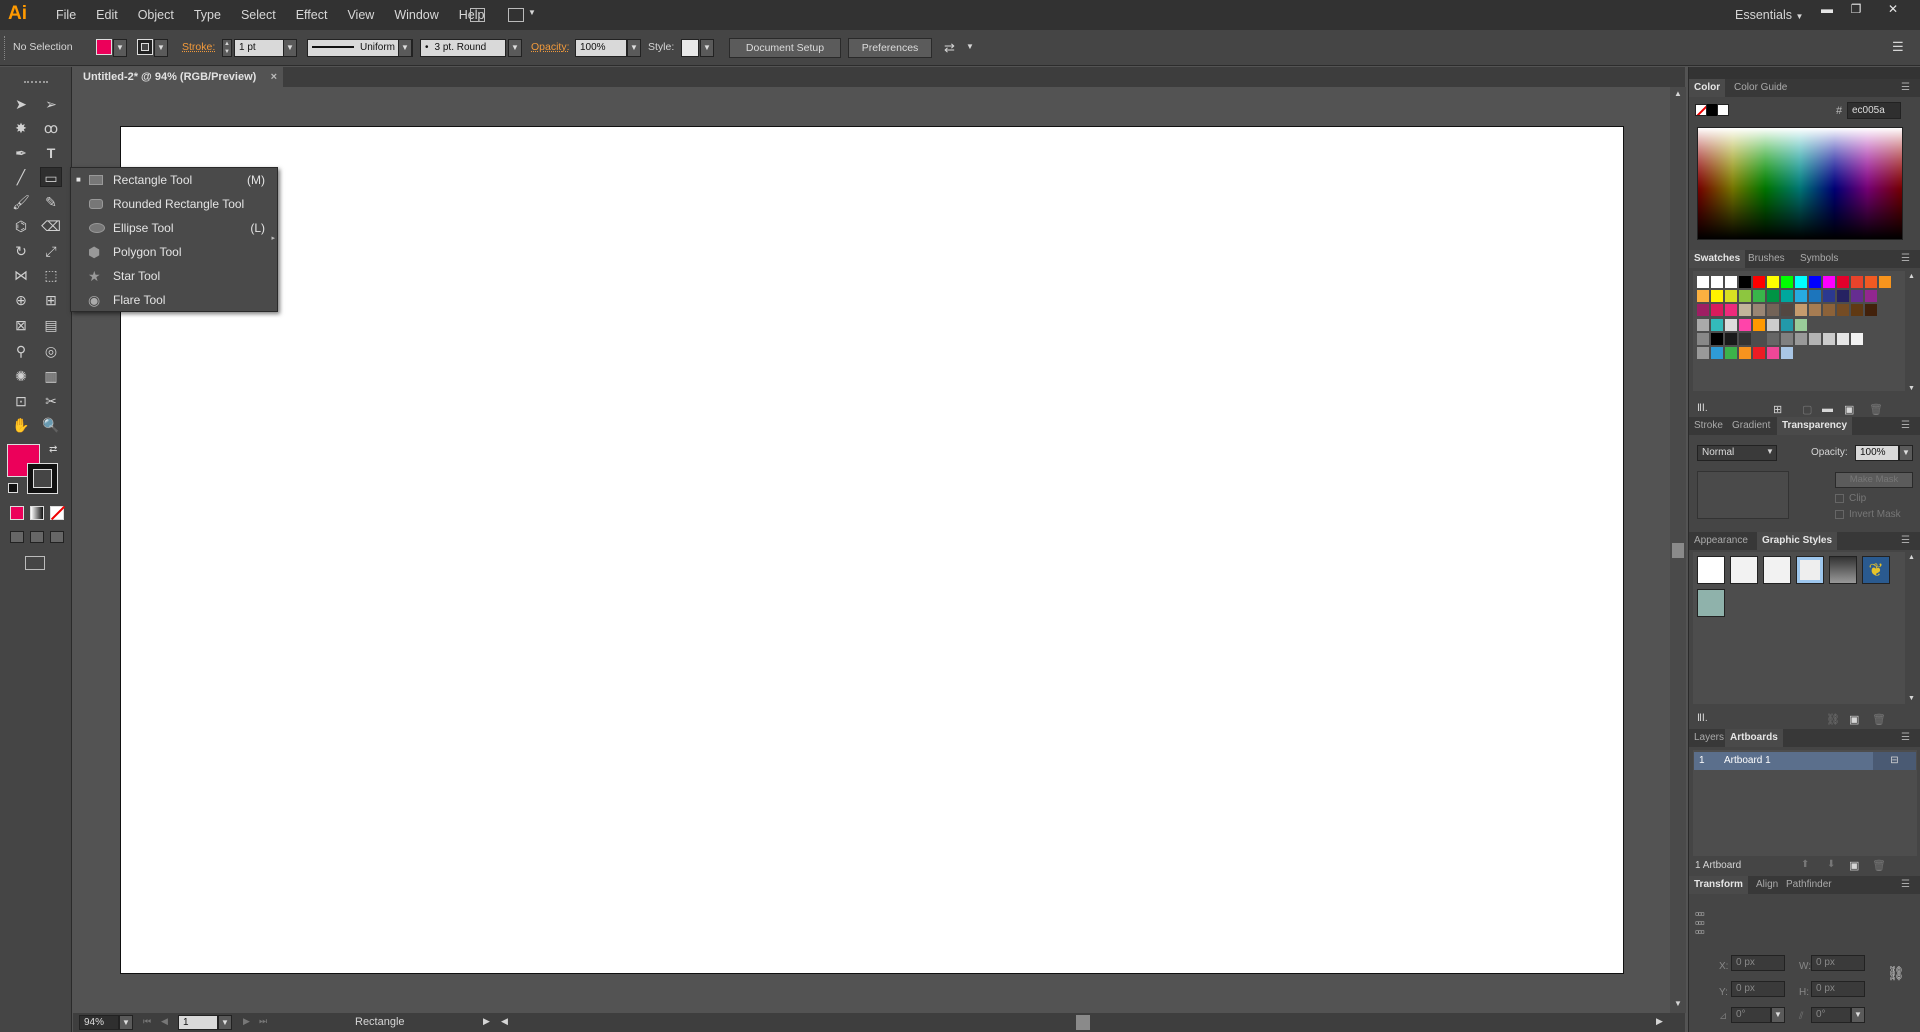  What do you see at coordinates (949, 48) in the screenshot?
I see `isolate-object-icon: ⇄` at bounding box center [949, 48].